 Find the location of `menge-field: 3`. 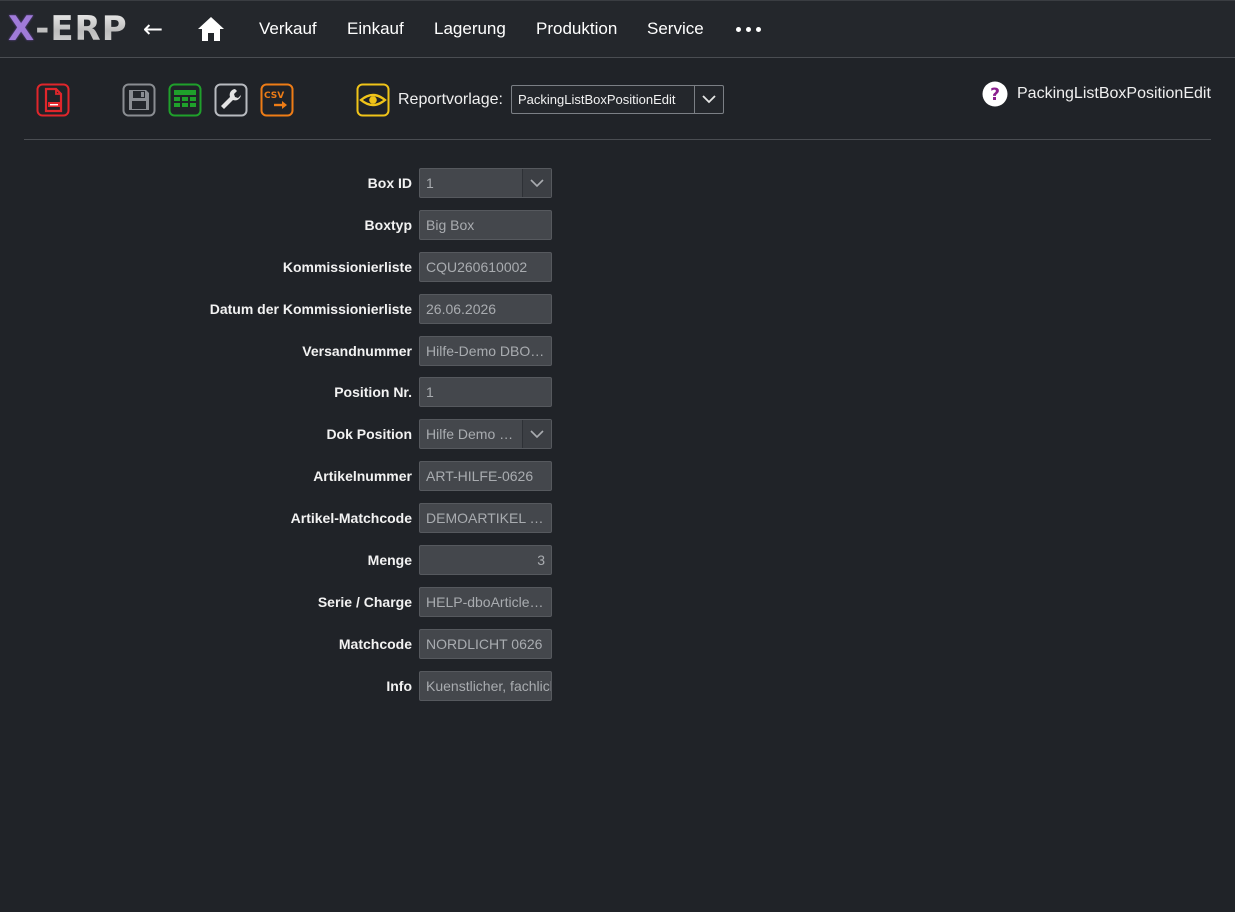

menge-field: 3 is located at coordinates (485, 560).